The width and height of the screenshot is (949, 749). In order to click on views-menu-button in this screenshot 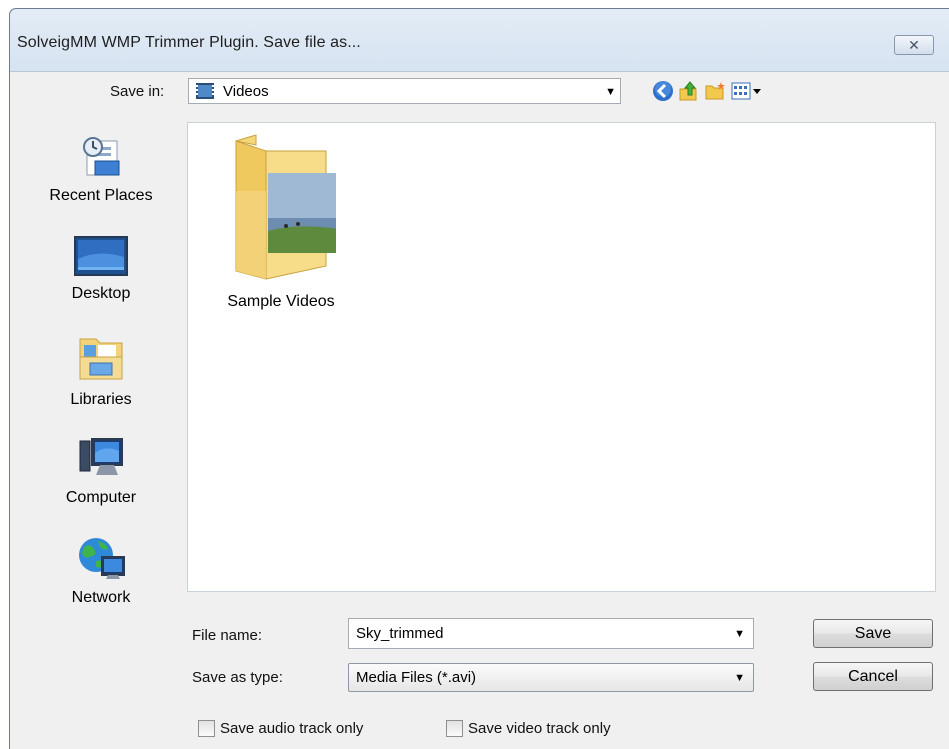, I will do `click(748, 91)`.